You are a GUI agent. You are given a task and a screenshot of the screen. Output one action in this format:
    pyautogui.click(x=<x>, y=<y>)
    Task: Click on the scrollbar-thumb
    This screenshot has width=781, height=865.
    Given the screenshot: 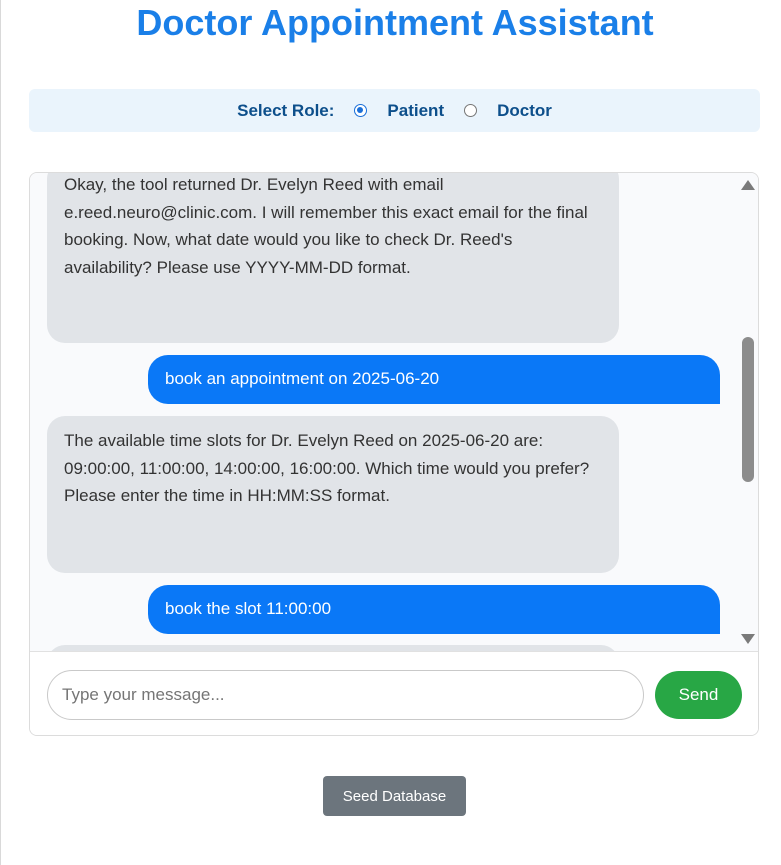 What is the action you would take?
    pyautogui.click(x=748, y=409)
    